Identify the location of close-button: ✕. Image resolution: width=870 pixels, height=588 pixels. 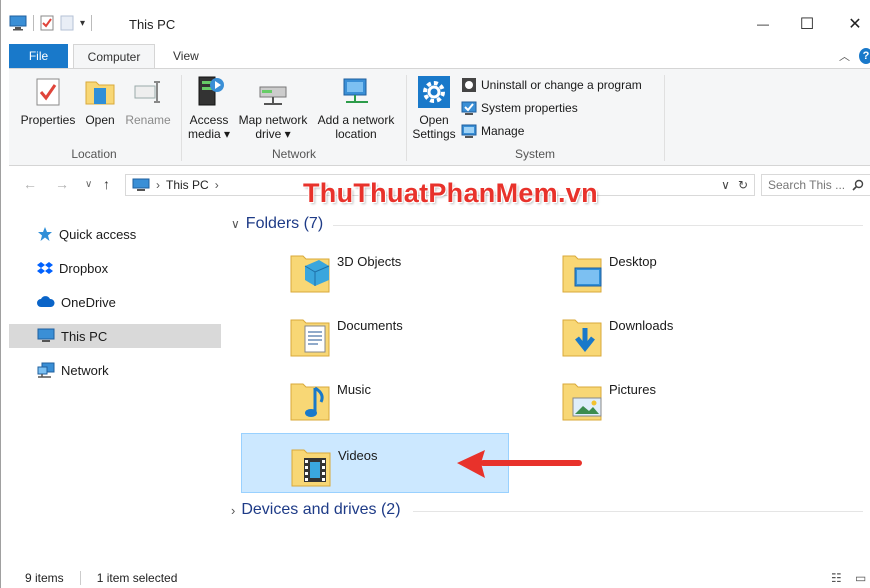
(855, 24).